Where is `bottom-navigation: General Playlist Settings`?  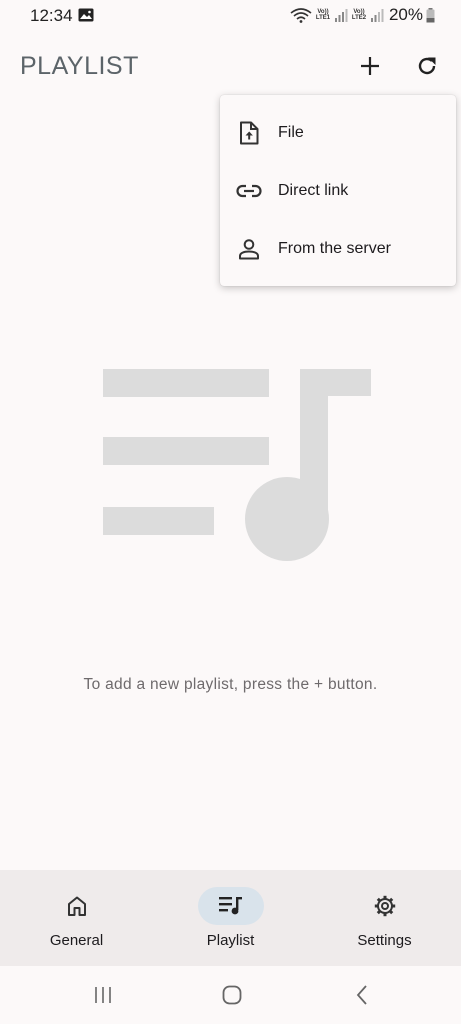
bottom-navigation: General Playlist Settings is located at coordinates (230, 918).